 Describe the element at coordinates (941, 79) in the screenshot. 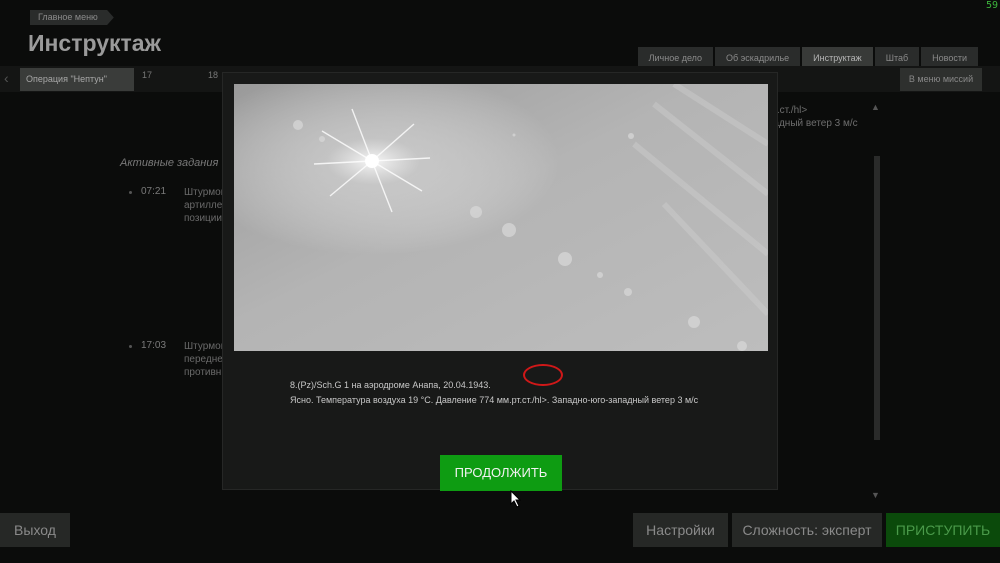

I see `missions-menu-button: В меню миссий` at that location.